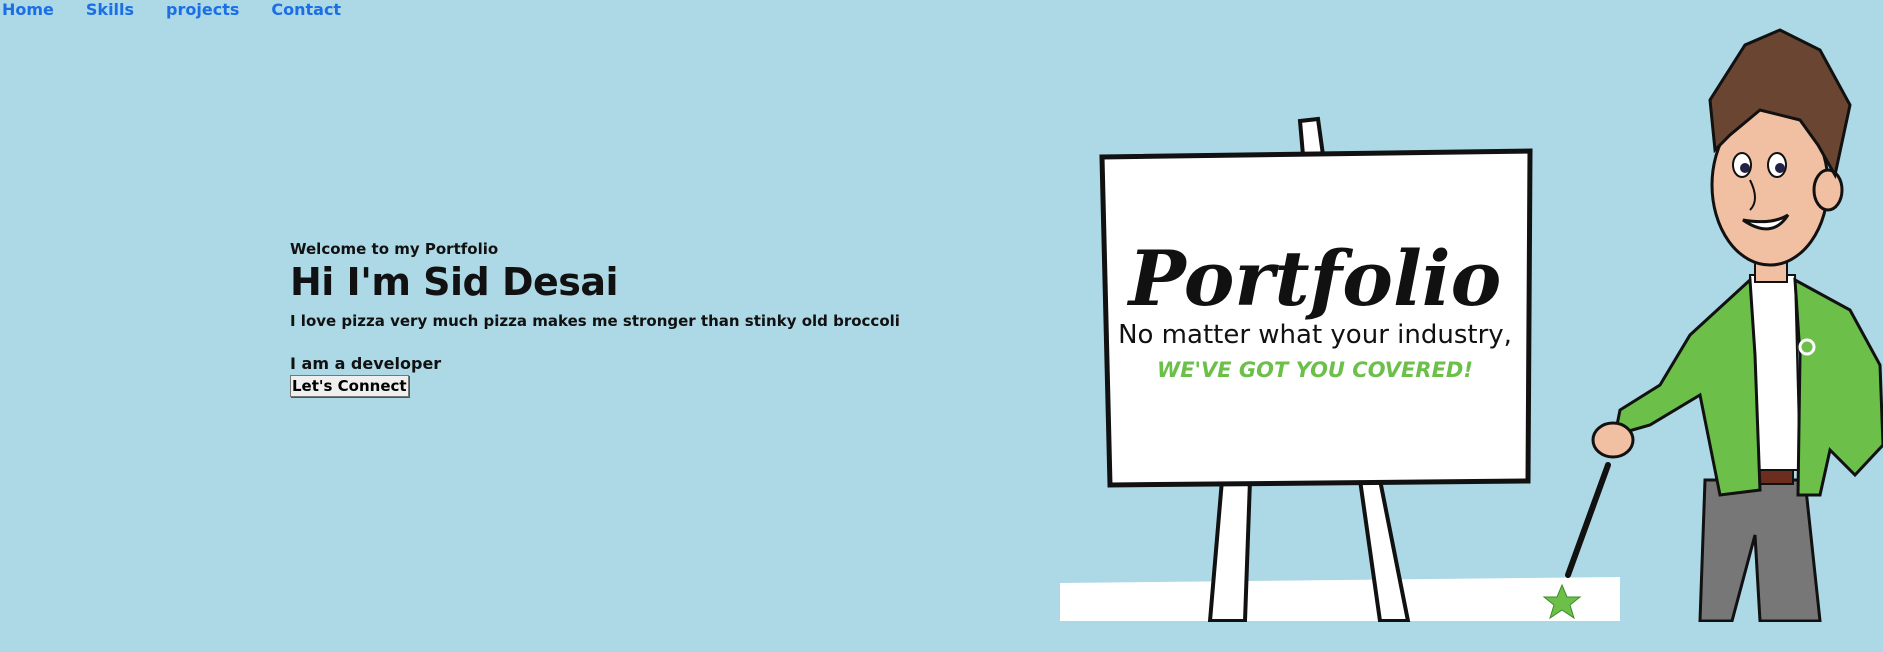 The height and width of the screenshot is (652, 1883). What do you see at coordinates (1315, 370) in the screenshot?
I see `sign-line2: WE'VE GOT YOU COVERED!` at bounding box center [1315, 370].